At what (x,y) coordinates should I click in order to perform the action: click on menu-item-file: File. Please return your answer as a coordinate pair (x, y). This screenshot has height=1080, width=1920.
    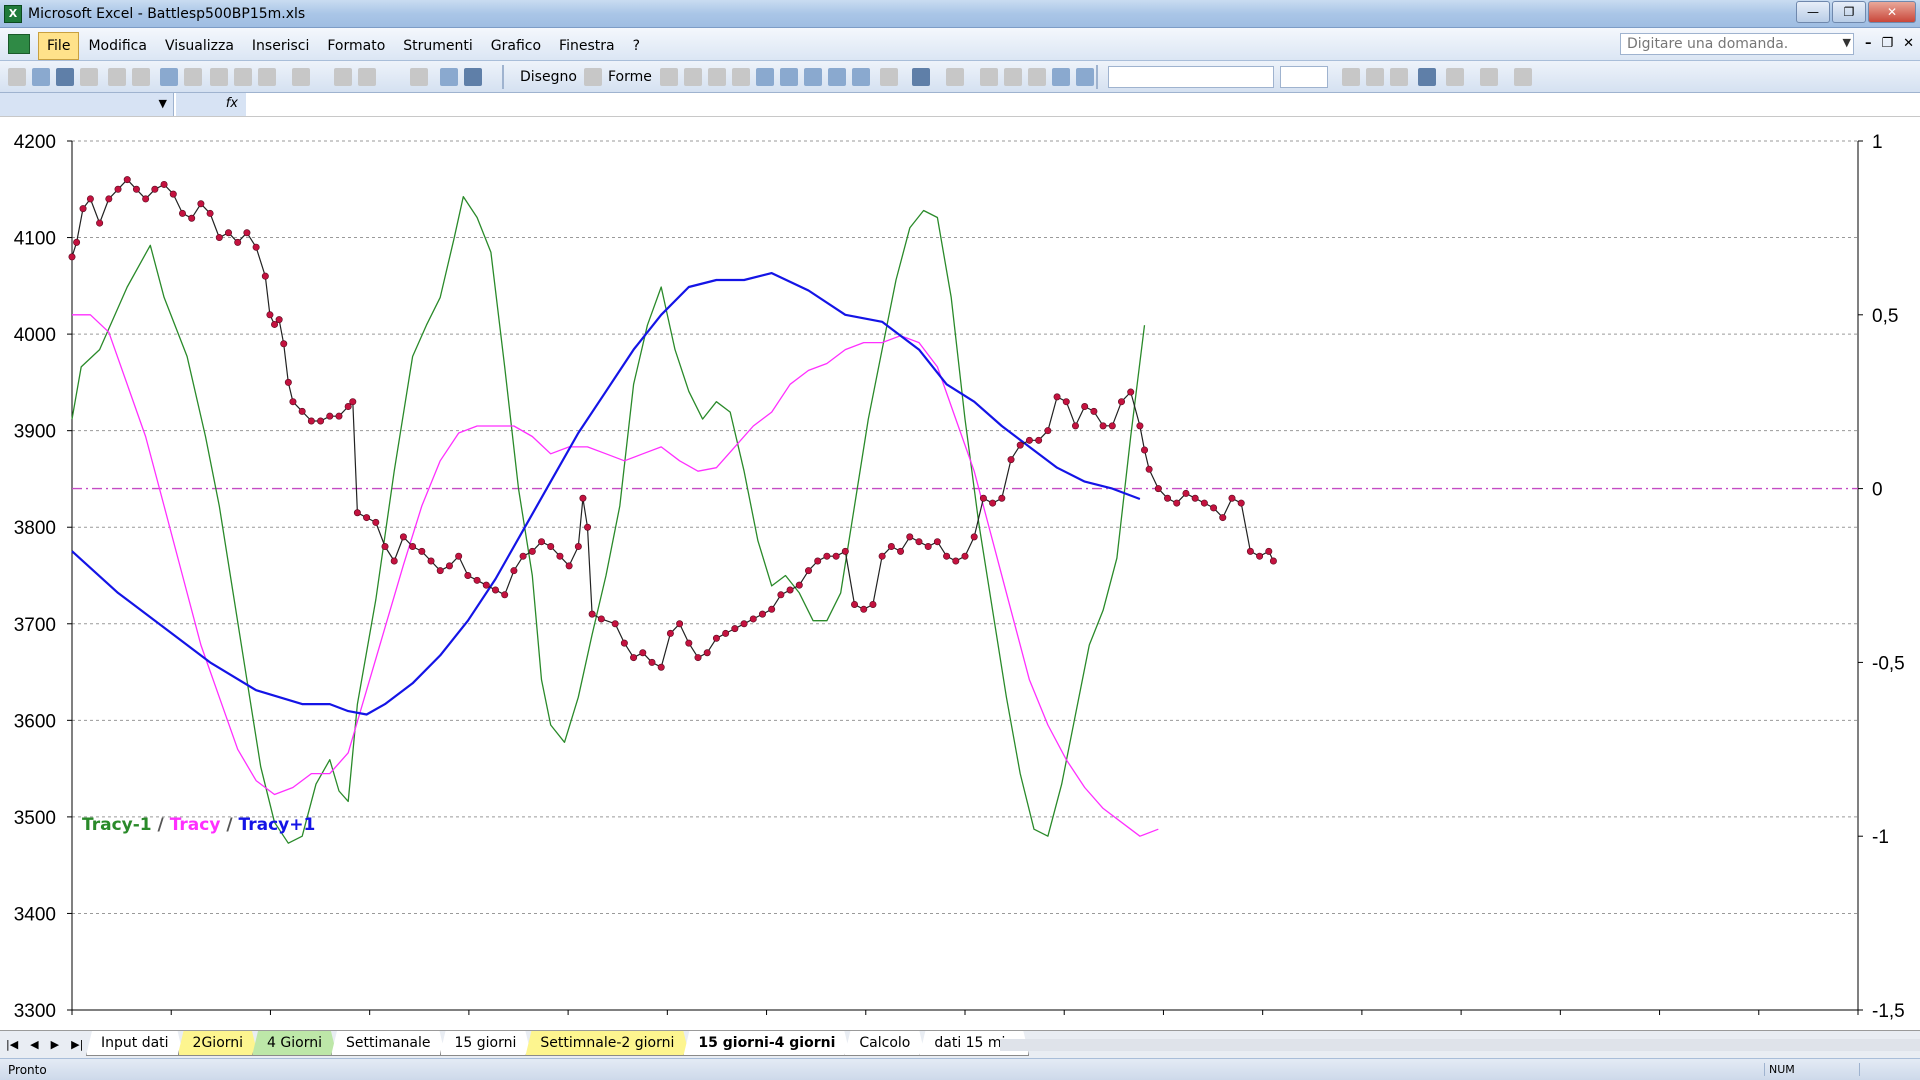
    Looking at the image, I should click on (59, 46).